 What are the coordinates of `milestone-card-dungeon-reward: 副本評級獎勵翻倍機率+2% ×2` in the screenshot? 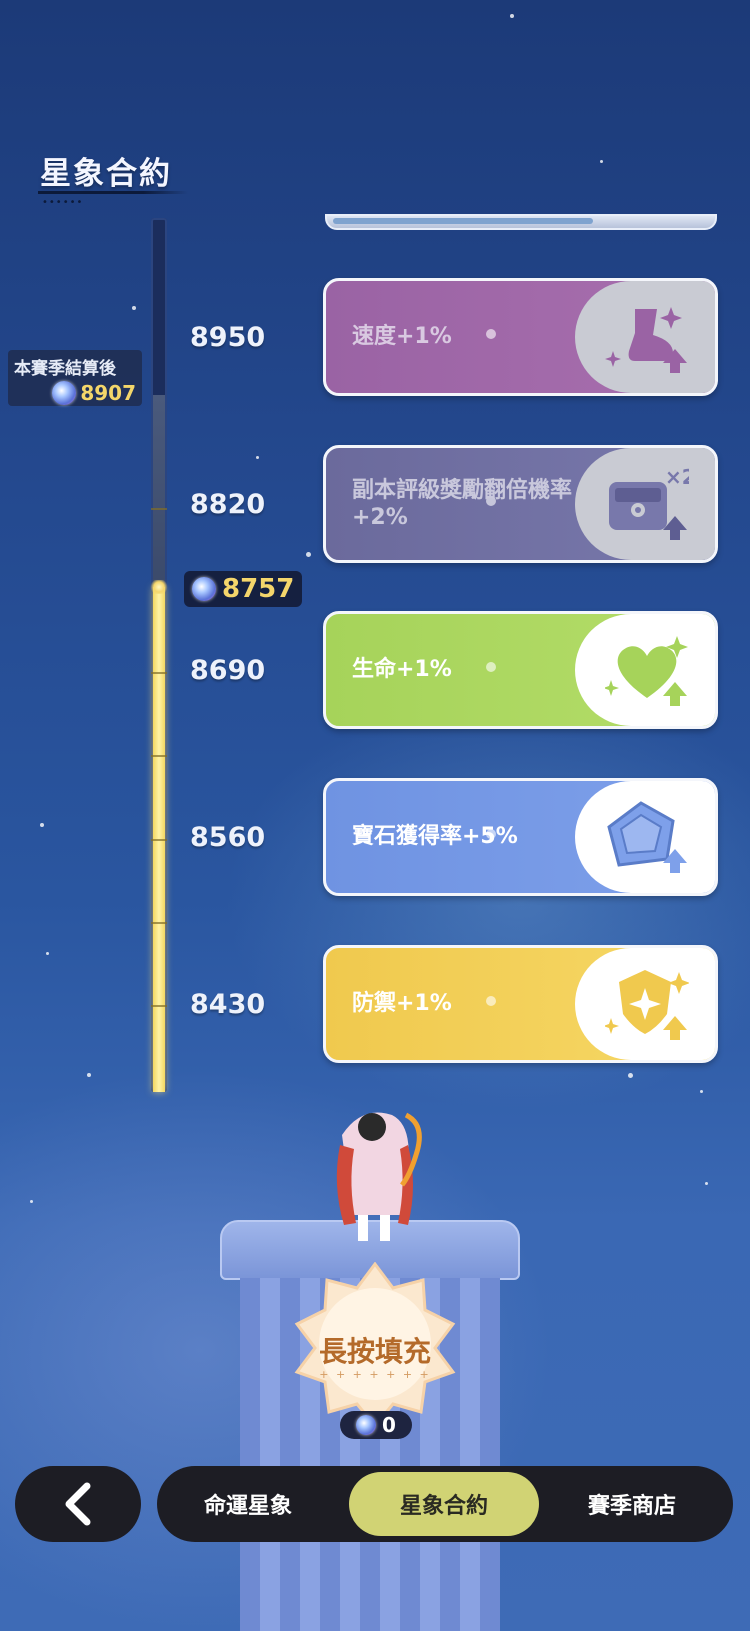 It's located at (520, 504).